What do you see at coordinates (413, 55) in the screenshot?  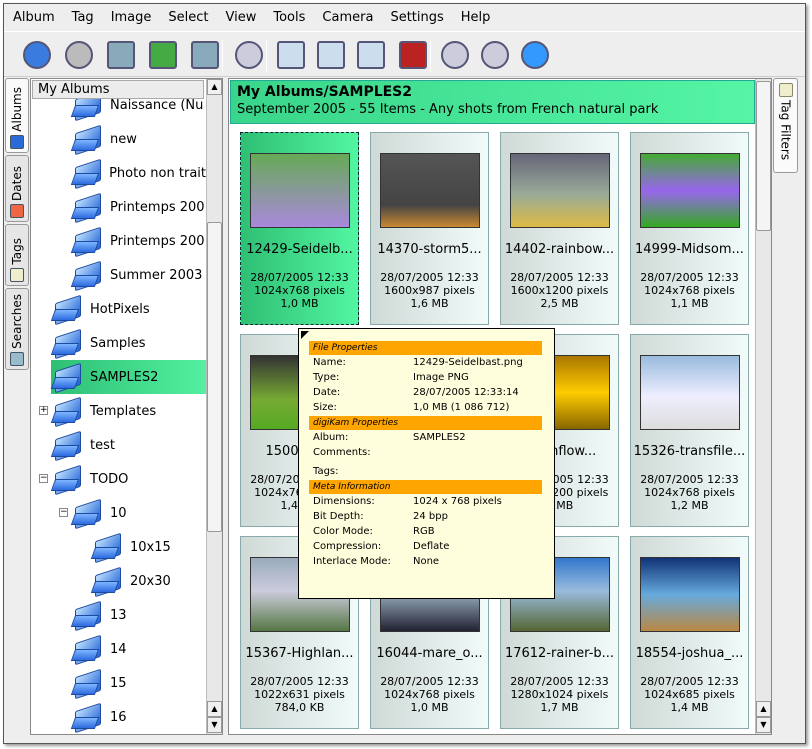 I see `pencil-button` at bounding box center [413, 55].